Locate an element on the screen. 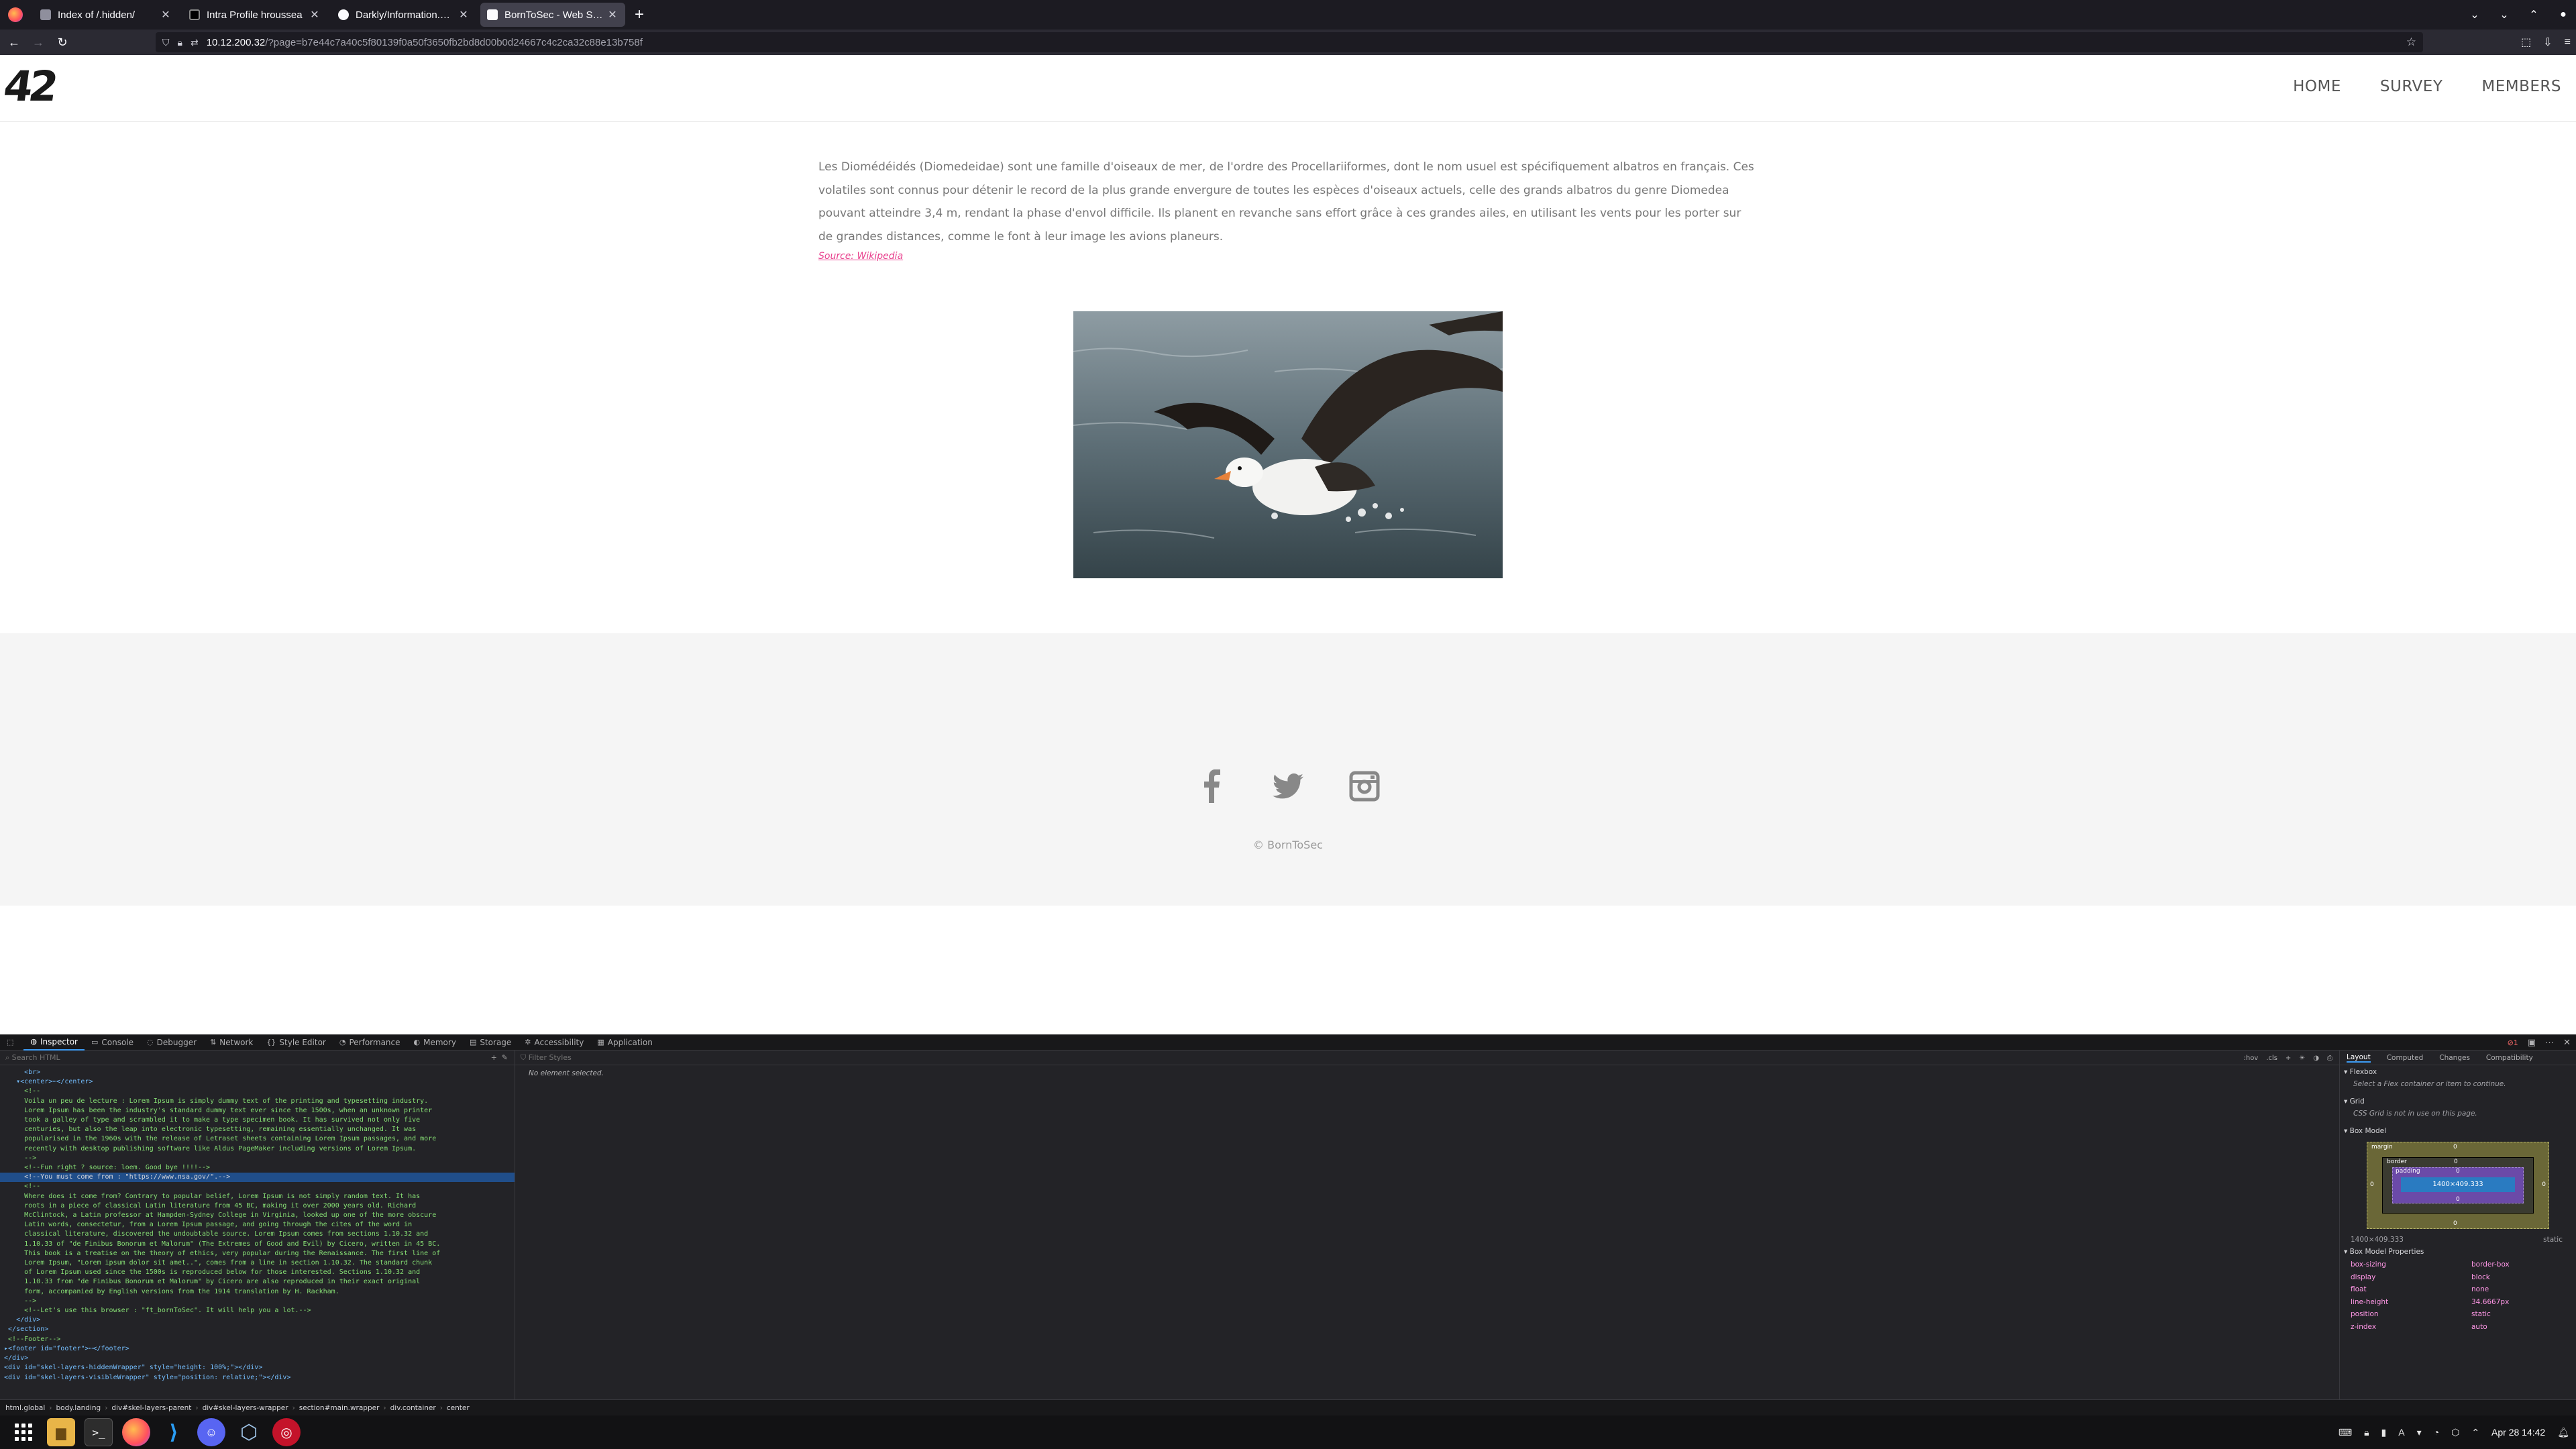  breadcrumb-item: div.container is located at coordinates (413, 1408).